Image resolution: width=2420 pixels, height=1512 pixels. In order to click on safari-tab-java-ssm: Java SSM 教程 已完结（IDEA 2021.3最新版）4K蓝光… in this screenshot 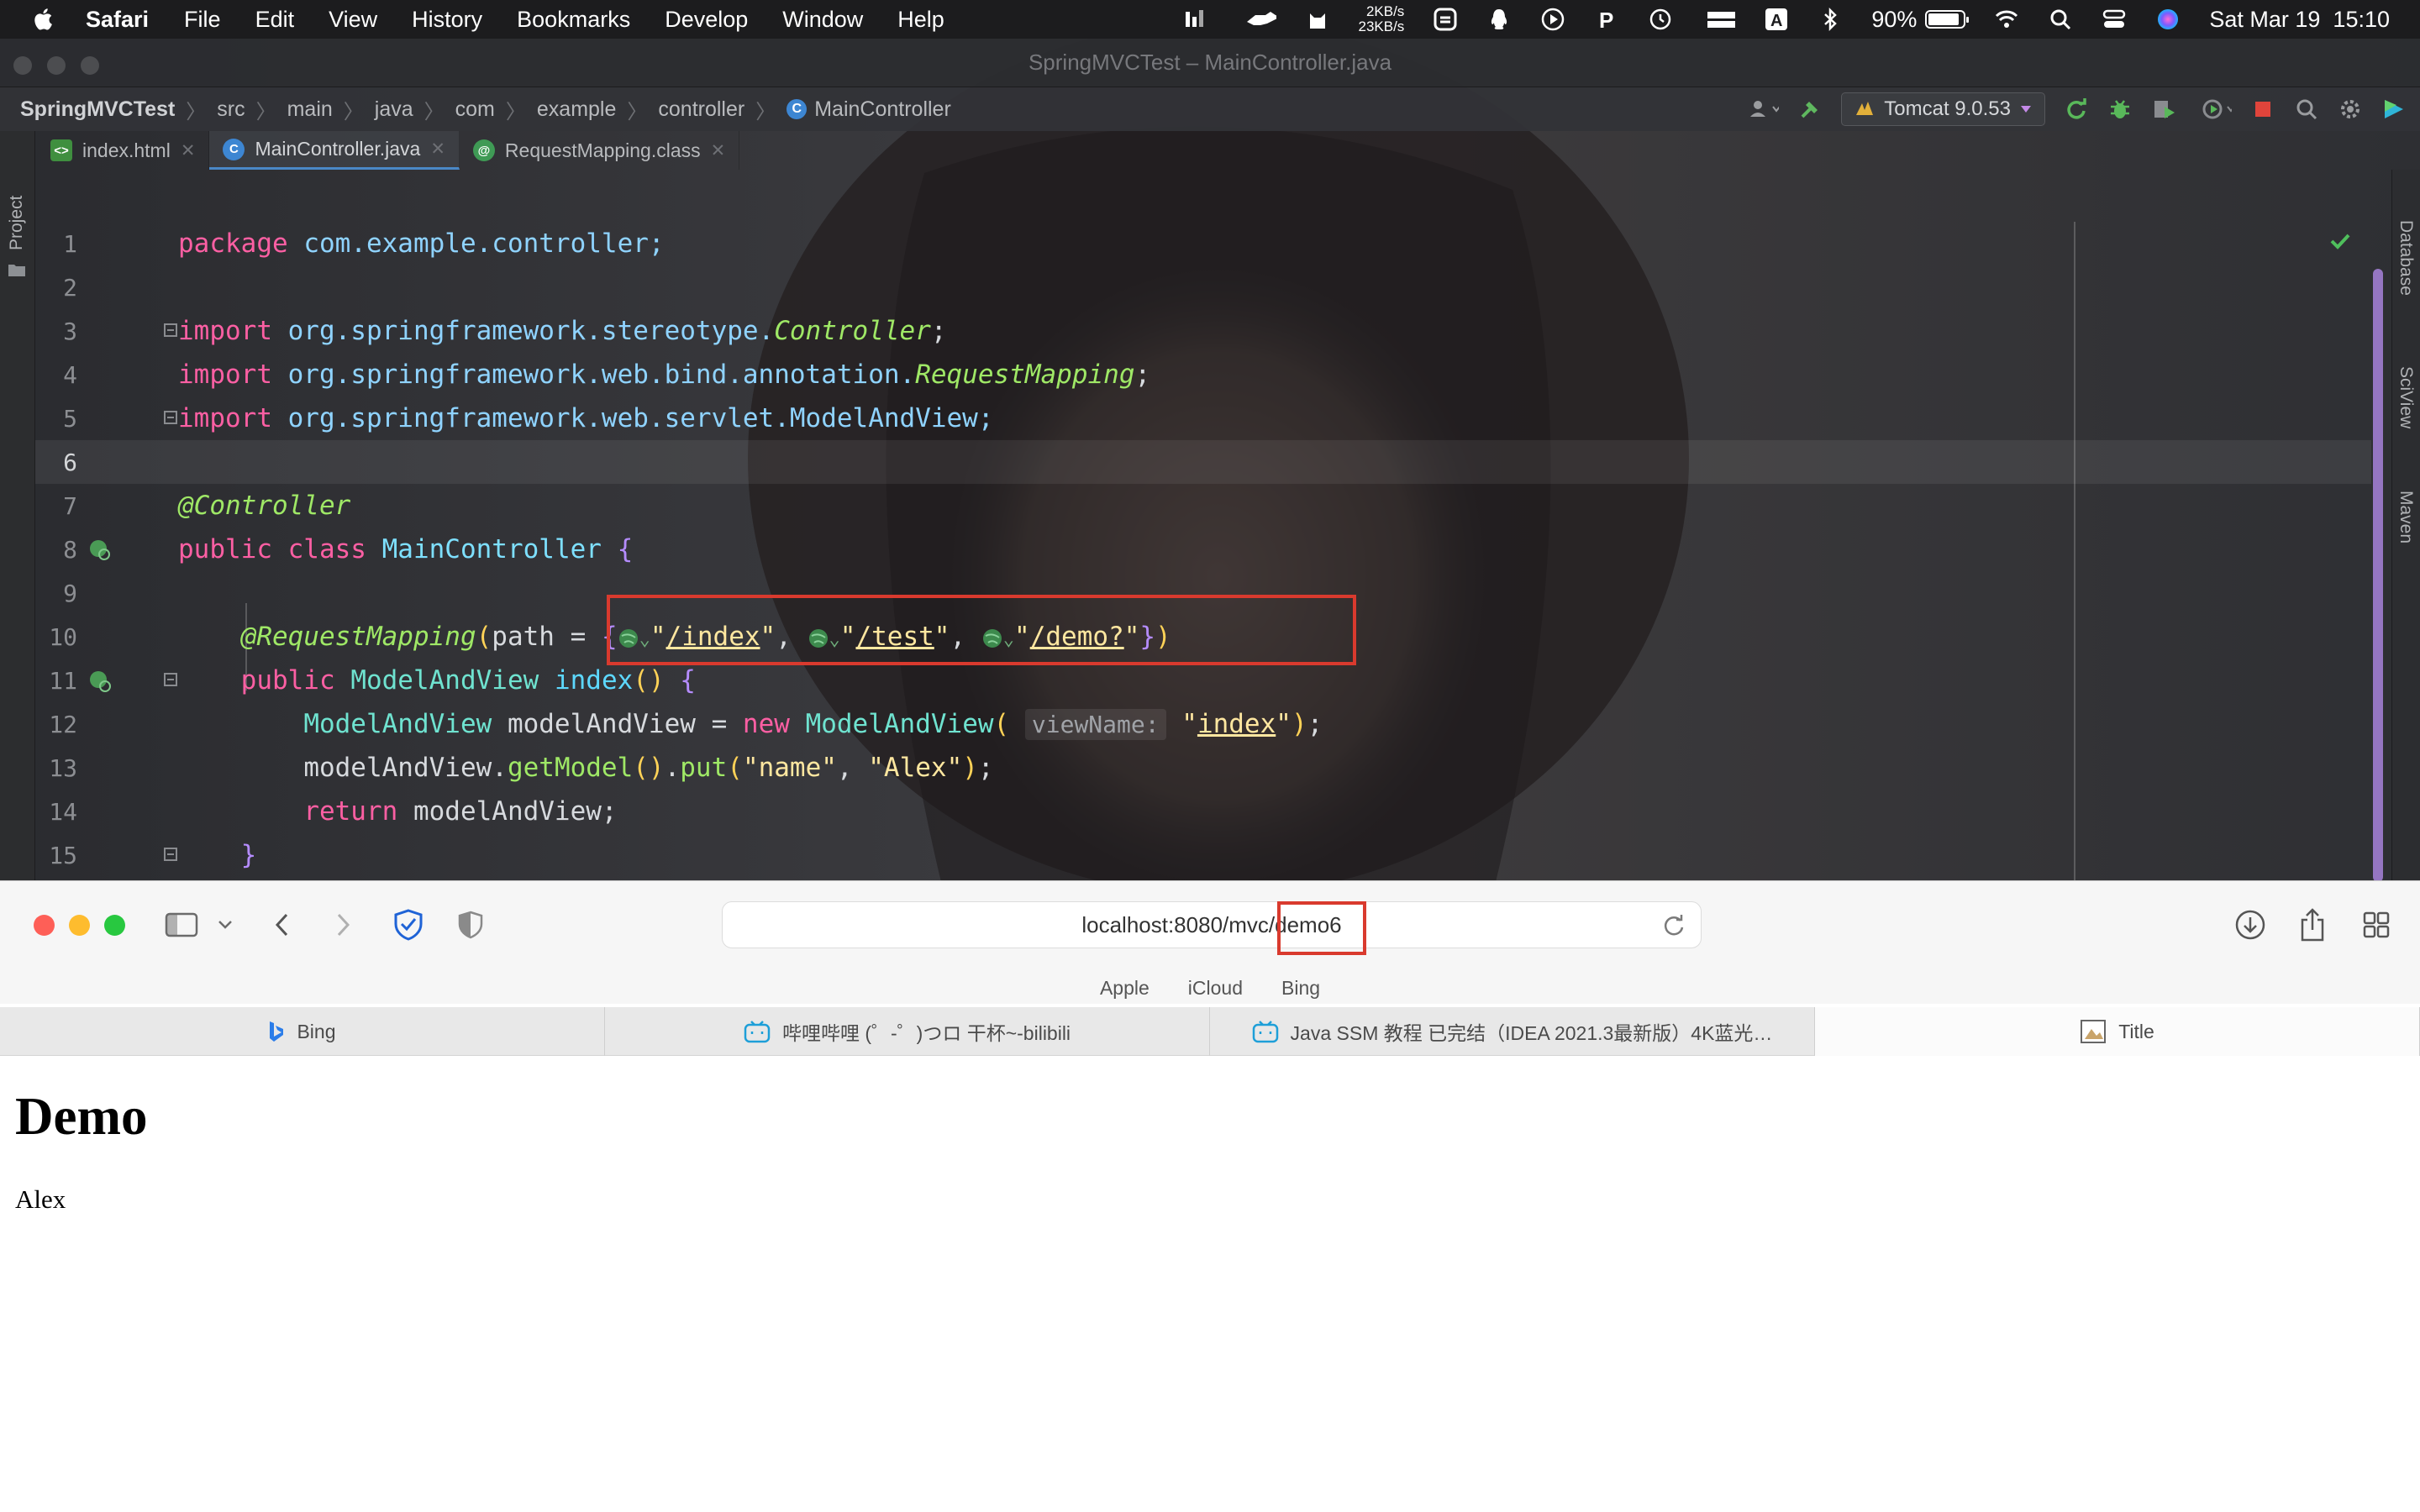, I will do `click(1512, 1031)`.